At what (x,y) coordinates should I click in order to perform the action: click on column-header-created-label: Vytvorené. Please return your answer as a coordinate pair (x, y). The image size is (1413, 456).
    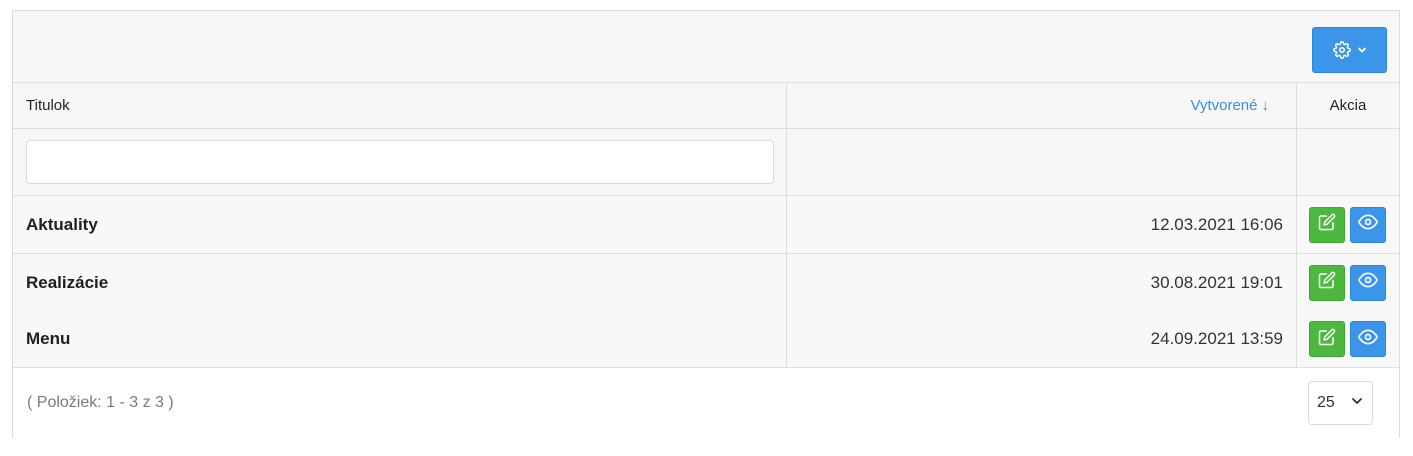
    Looking at the image, I should click on (1224, 105).